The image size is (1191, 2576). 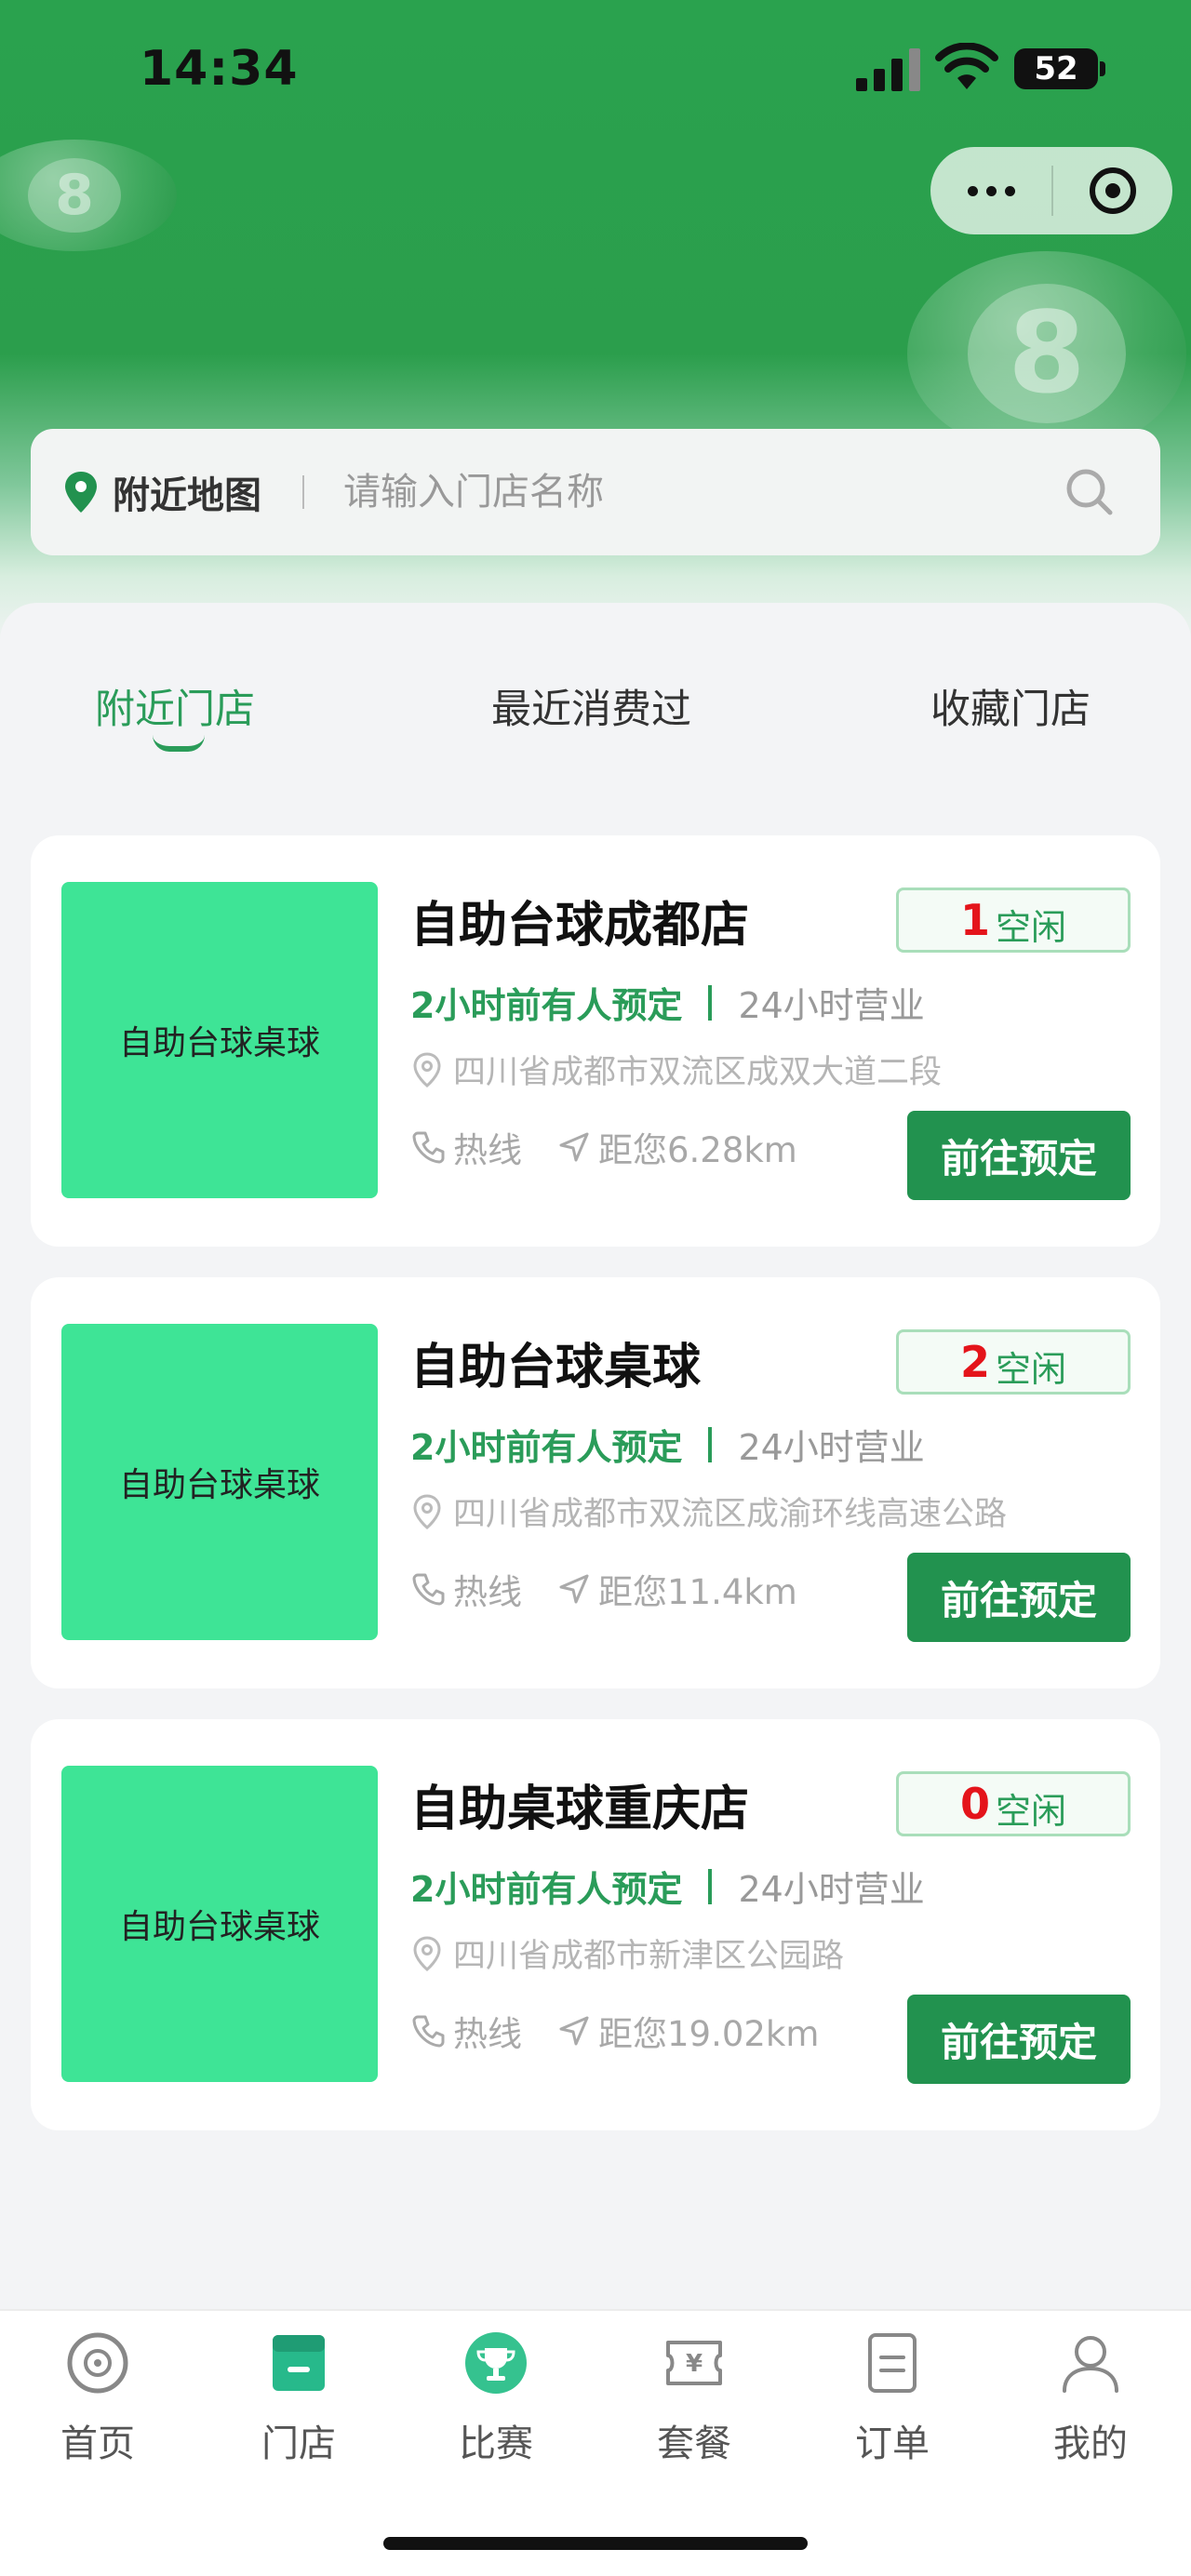 What do you see at coordinates (97, 2444) in the screenshot?
I see `tabbar-label: 首页` at bounding box center [97, 2444].